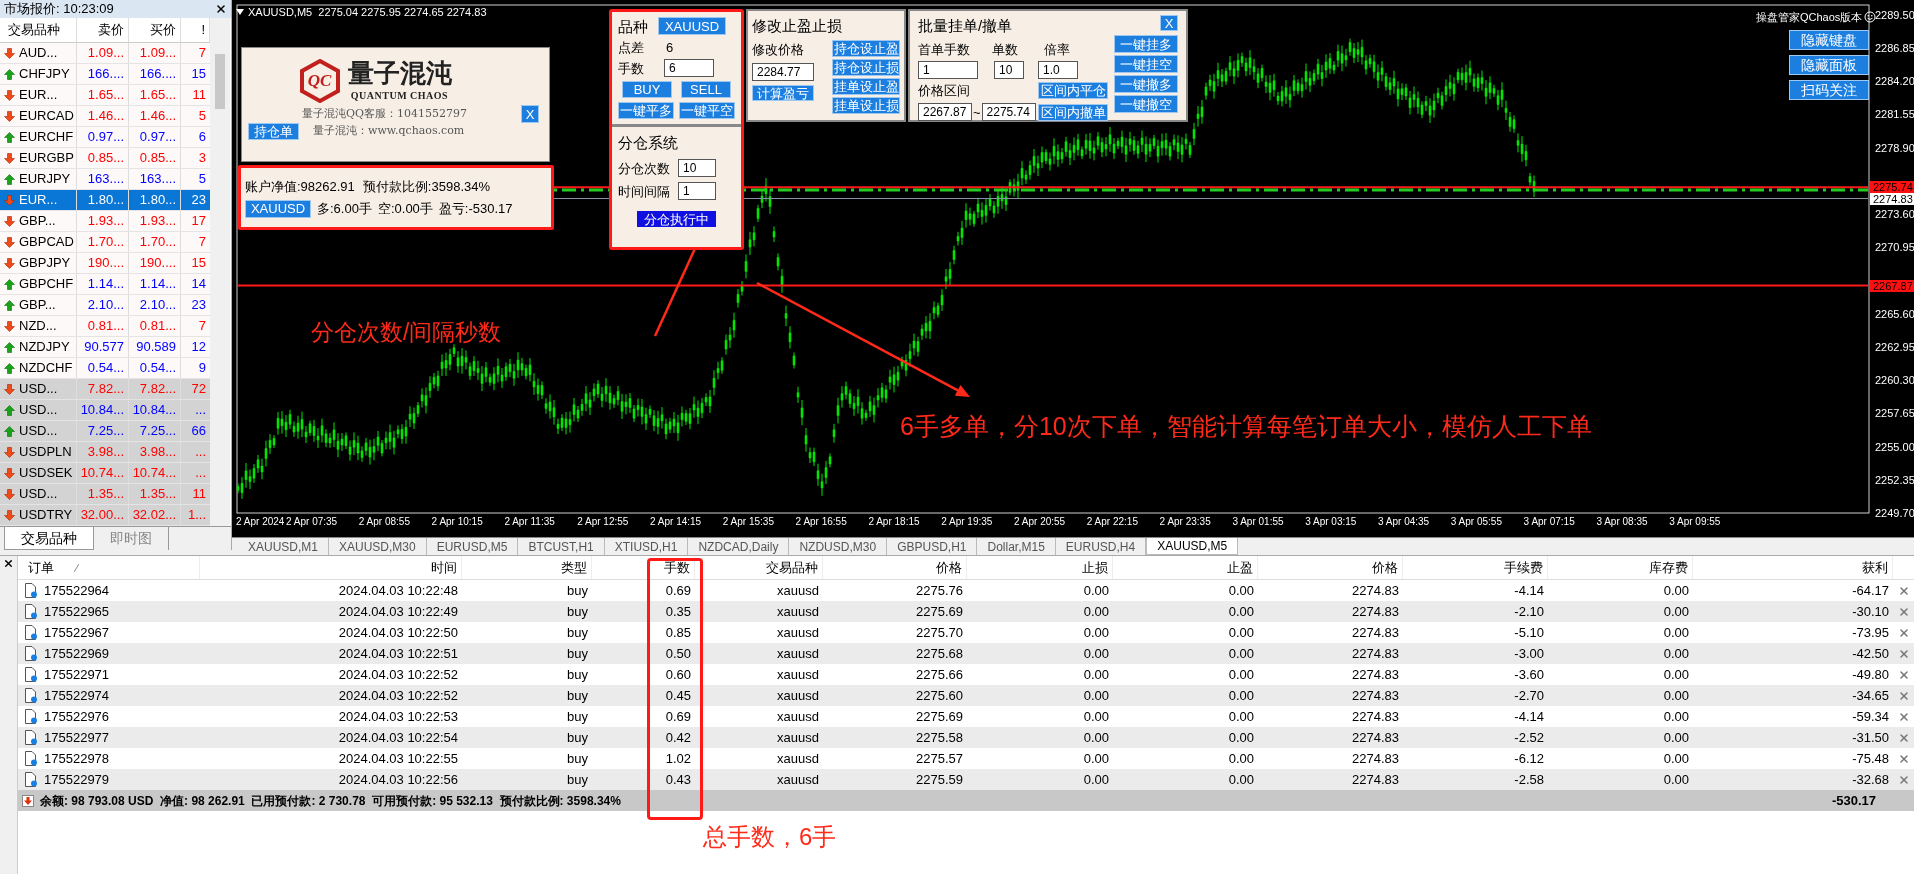 The image size is (1914, 874). What do you see at coordinates (1829, 40) in the screenshot?
I see `side-button: 隐藏键盘` at bounding box center [1829, 40].